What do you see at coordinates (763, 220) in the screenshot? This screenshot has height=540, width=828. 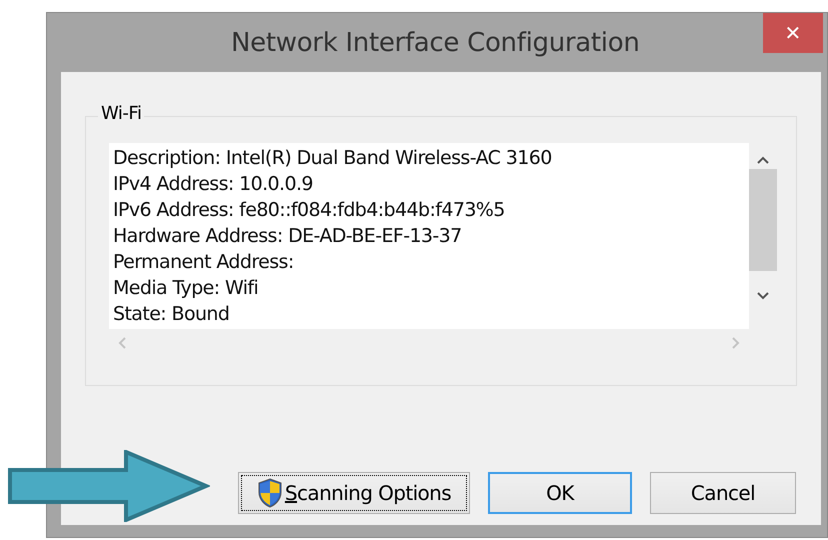 I see `scrollbar-thumb` at bounding box center [763, 220].